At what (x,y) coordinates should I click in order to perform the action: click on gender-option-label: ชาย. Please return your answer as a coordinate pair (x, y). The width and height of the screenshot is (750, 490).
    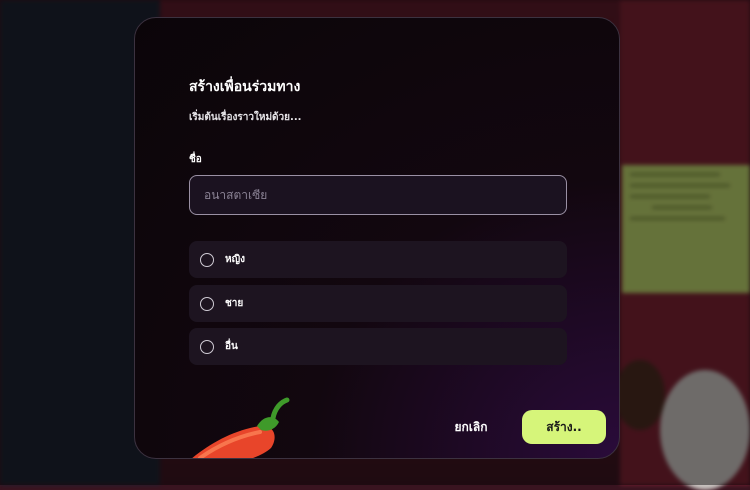
    Looking at the image, I should click on (234, 303).